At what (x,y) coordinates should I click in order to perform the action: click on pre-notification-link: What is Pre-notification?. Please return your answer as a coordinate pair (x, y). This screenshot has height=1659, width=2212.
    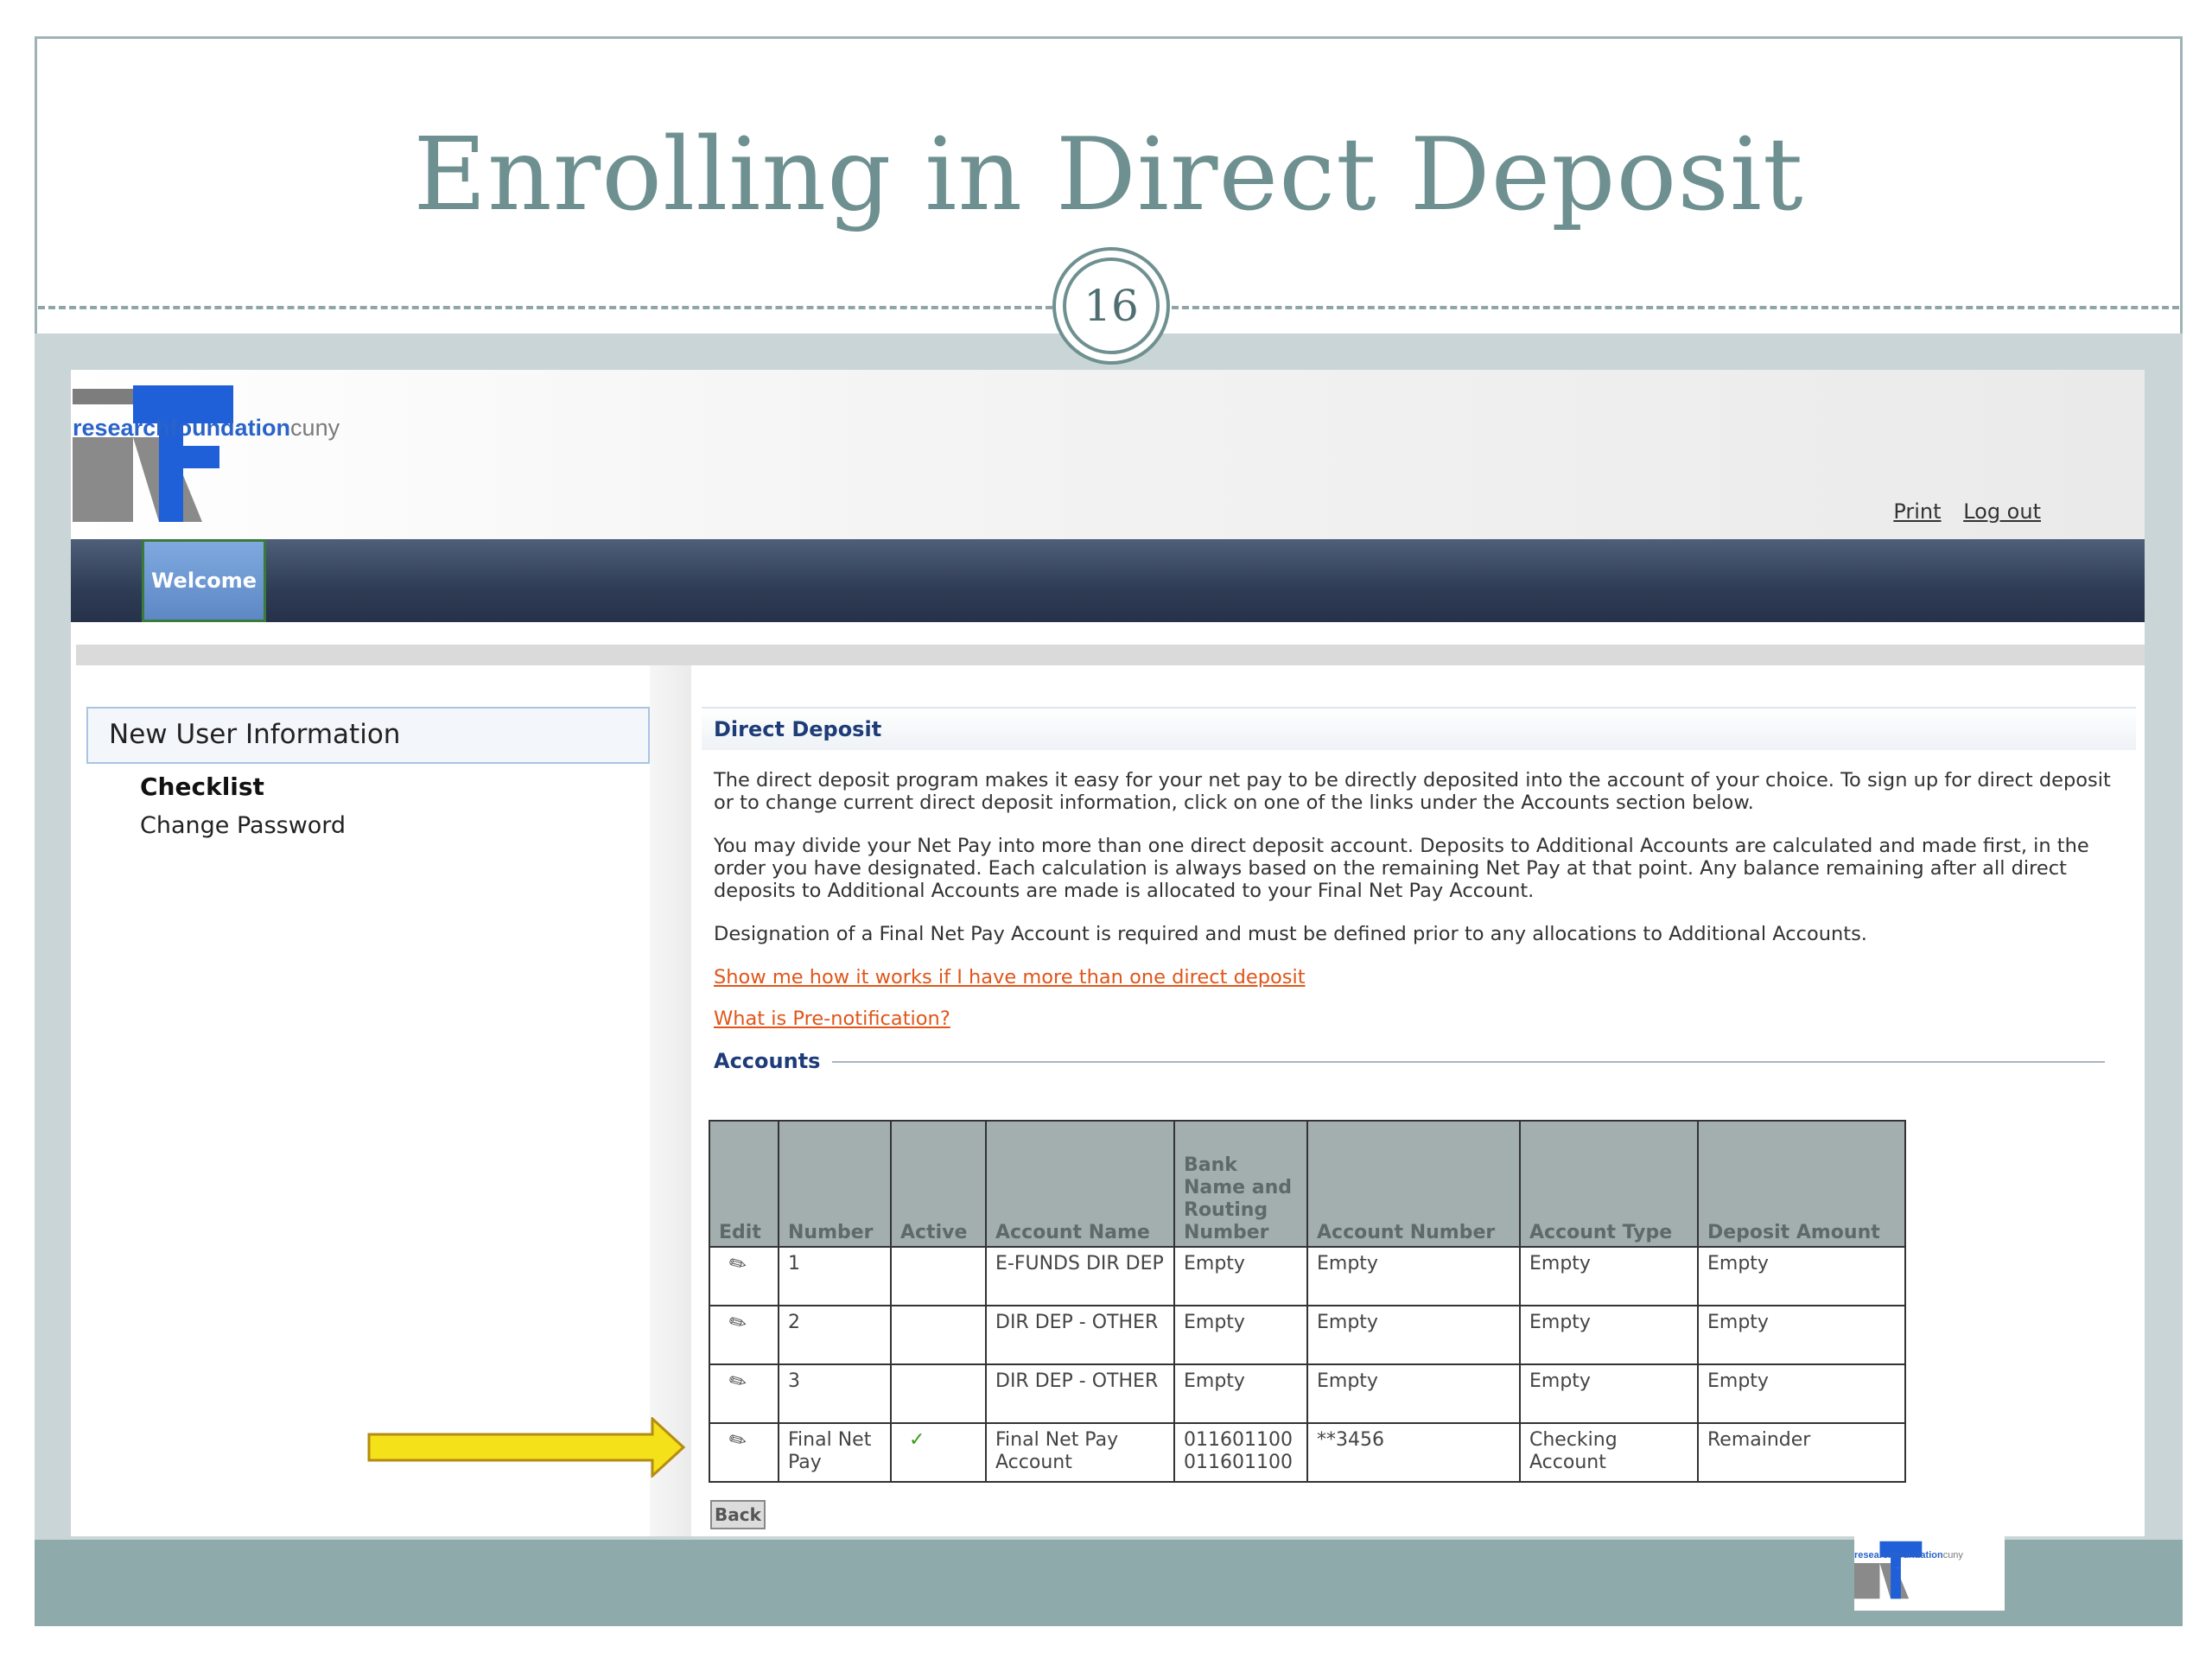
    Looking at the image, I should click on (1425, 1018).